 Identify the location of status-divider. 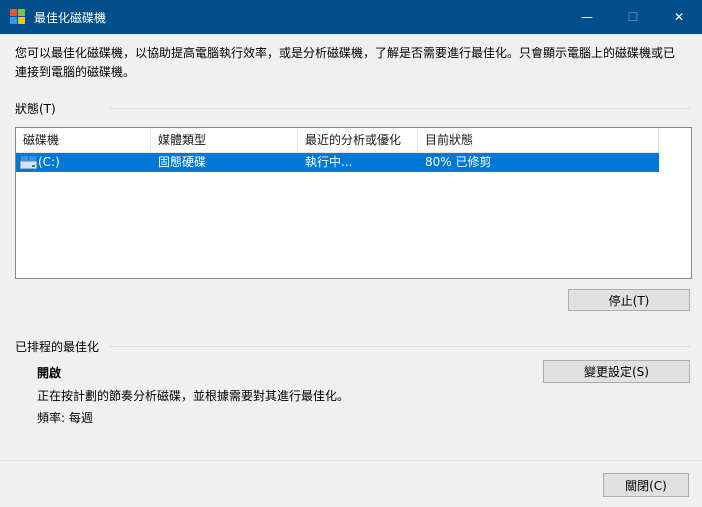
(400, 108).